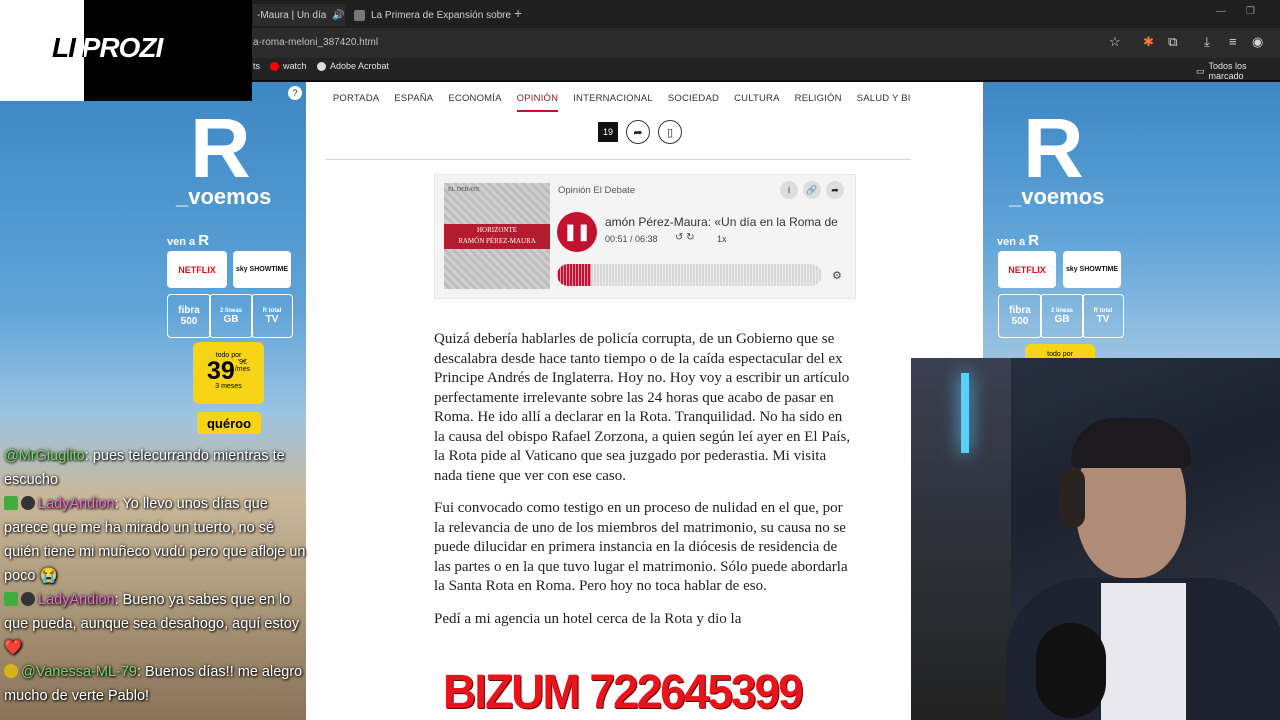 This screenshot has width=1280, height=720. I want to click on settings-icon: ⚙, so click(837, 275).